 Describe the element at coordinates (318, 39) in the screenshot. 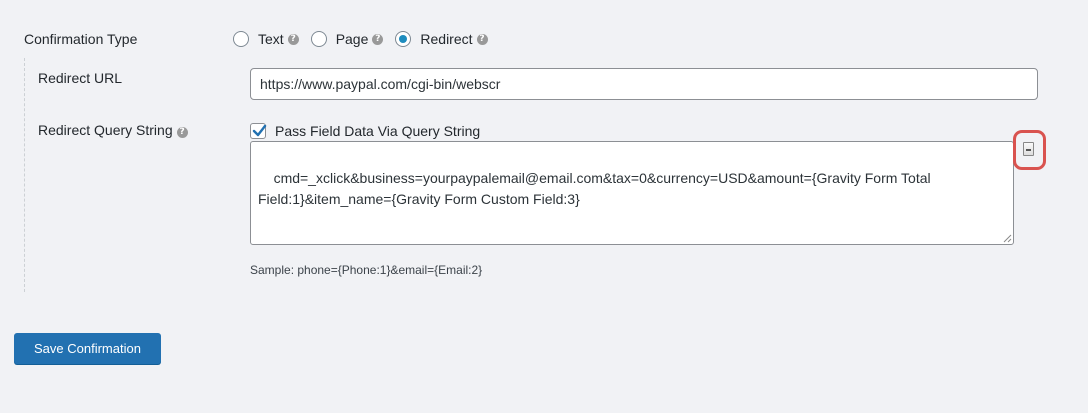

I see `radio-page-button` at that location.